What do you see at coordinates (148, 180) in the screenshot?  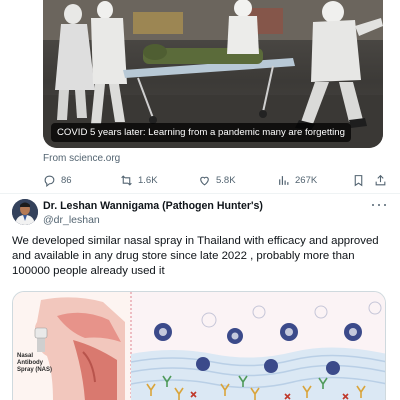 I see `repost-count: 1.6K` at bounding box center [148, 180].